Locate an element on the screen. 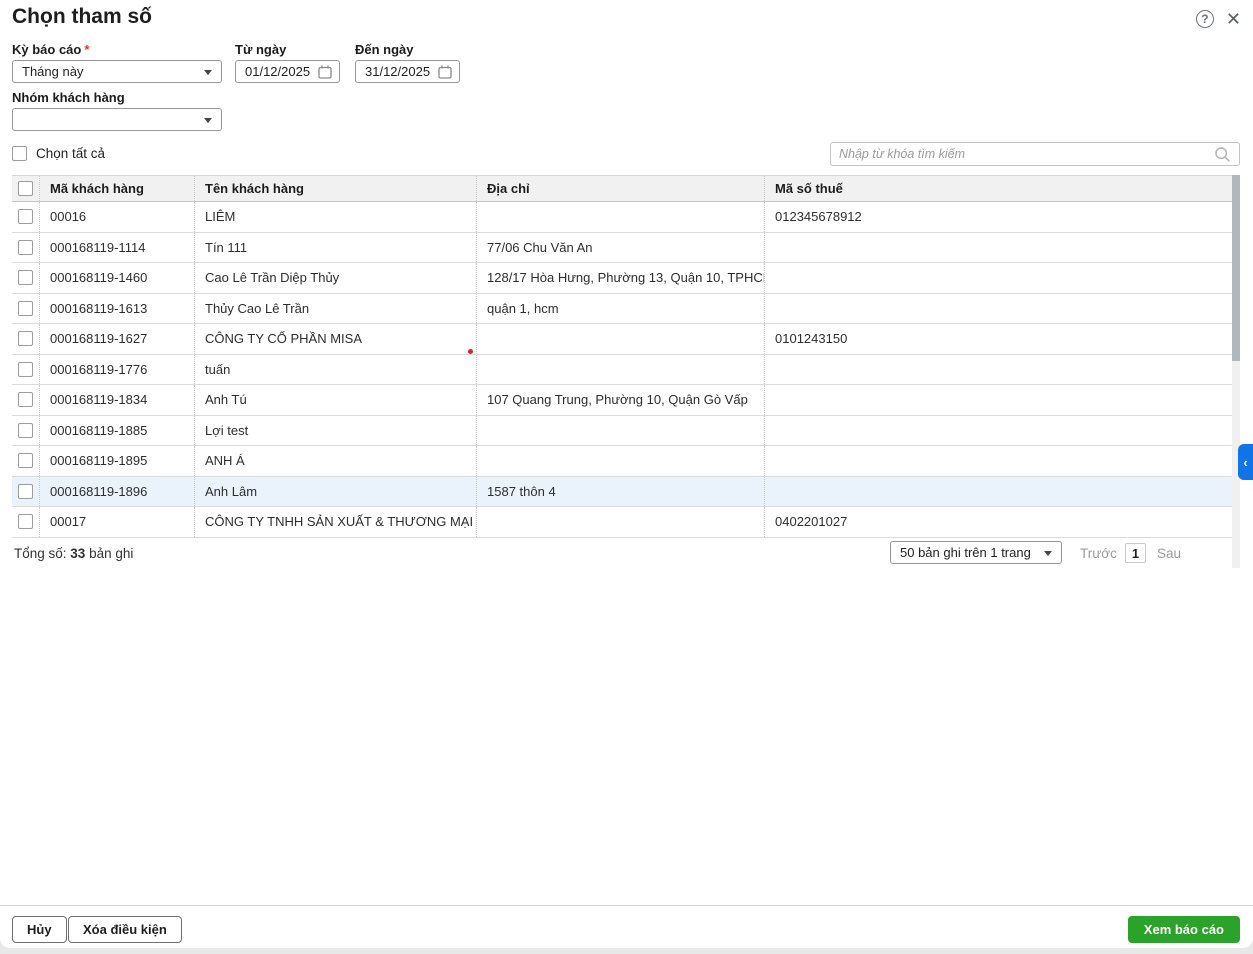 This screenshot has width=1253, height=954. table-row: 000168119-1885 Lợi test is located at coordinates (622, 430).